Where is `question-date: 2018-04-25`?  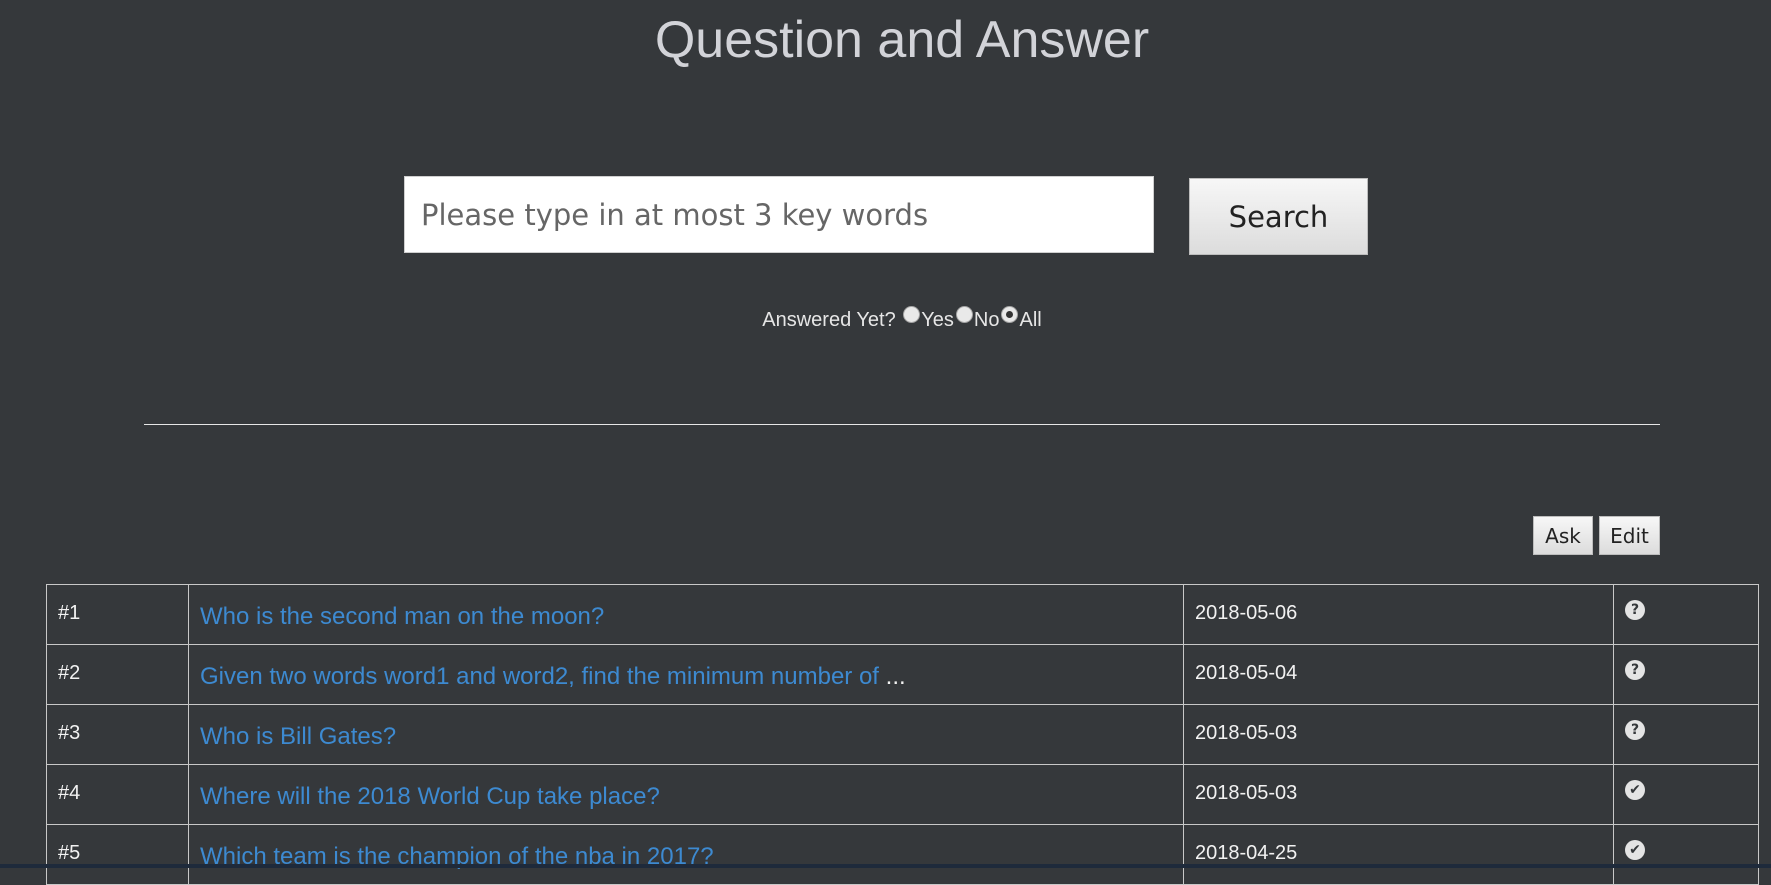
question-date: 2018-04-25 is located at coordinates (1398, 854).